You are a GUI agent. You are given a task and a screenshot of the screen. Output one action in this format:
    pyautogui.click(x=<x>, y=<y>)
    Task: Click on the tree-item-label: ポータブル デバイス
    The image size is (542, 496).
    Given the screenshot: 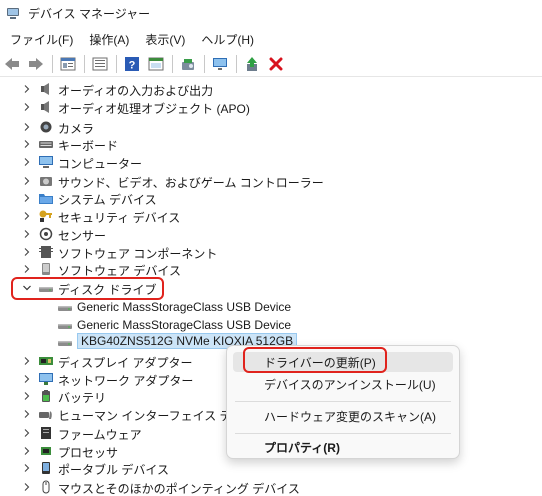 What is the action you would take?
    pyautogui.click(x=113, y=470)
    